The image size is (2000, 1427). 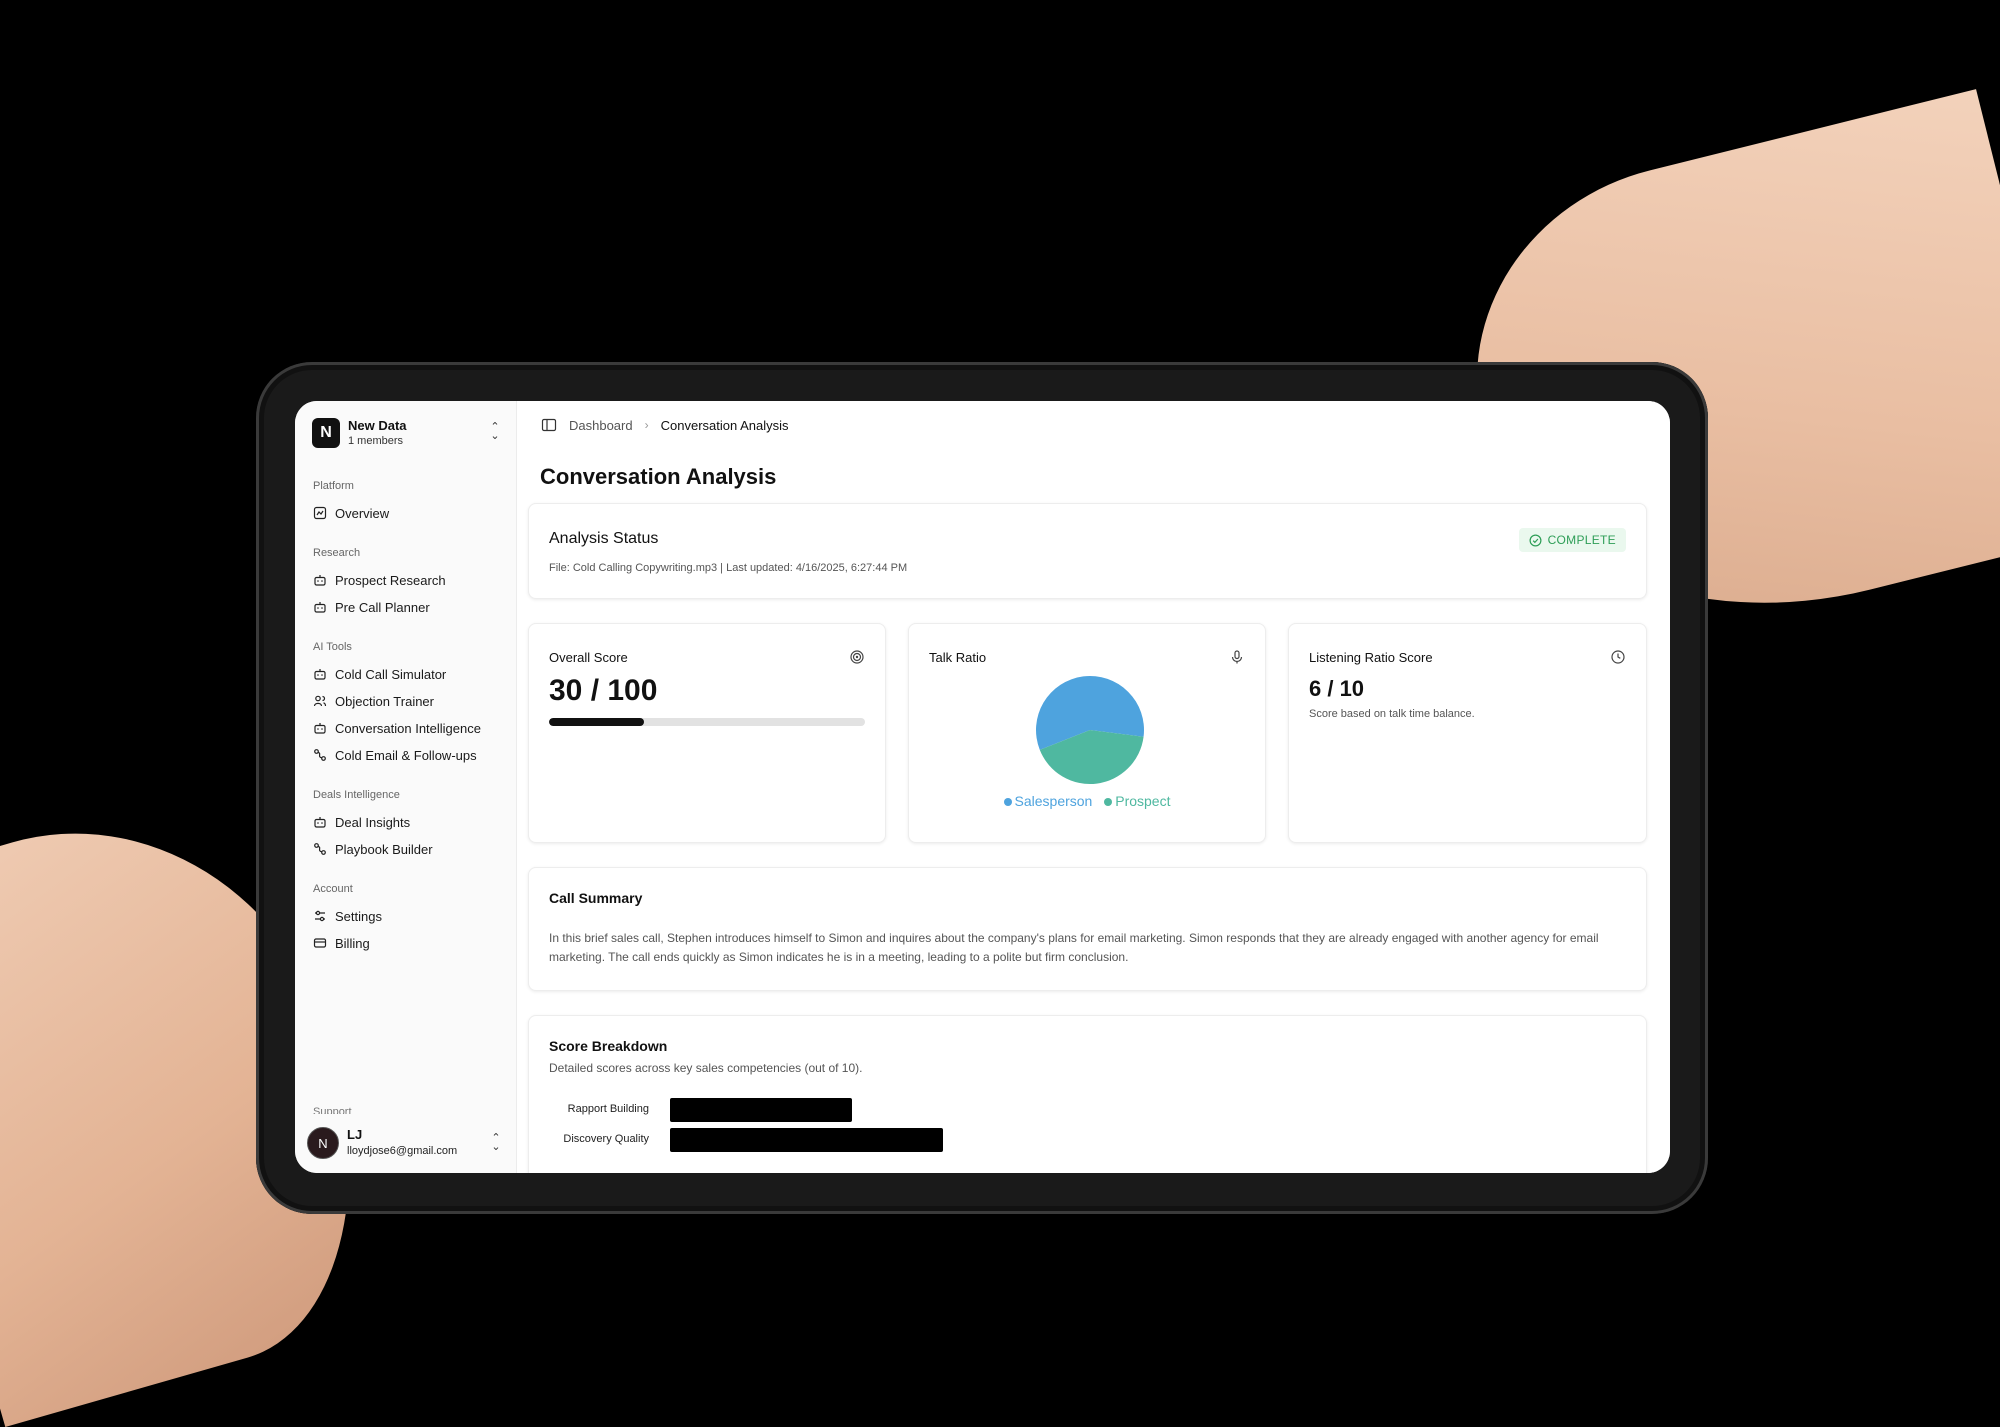 I want to click on workspace-name: New Data, so click(x=377, y=425).